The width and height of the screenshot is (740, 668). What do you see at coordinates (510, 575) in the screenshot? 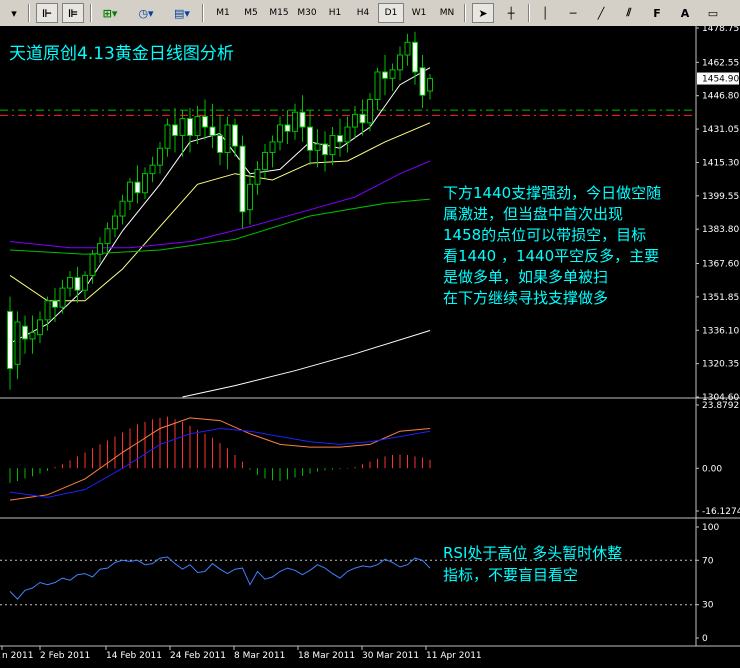
I see `rsi-annotation-line-2: 指标，不要盲目看空` at bounding box center [510, 575].